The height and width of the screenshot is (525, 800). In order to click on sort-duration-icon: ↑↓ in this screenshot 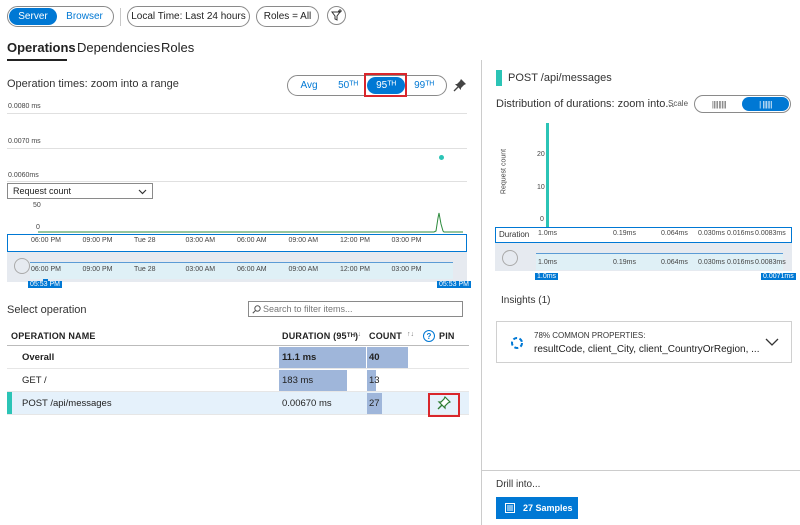, I will do `click(357, 334)`.